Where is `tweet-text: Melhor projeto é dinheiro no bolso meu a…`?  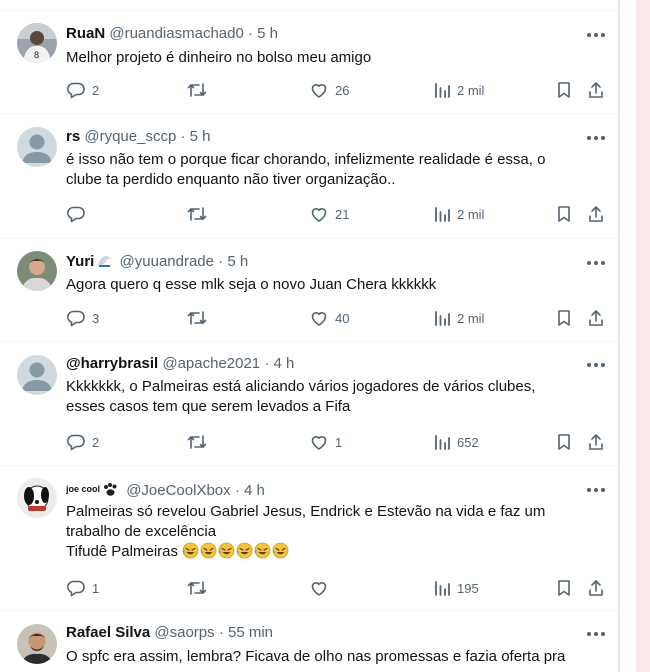
tweet-text: Melhor projeto é dinheiro no bolso meu a… is located at coordinates (331, 58).